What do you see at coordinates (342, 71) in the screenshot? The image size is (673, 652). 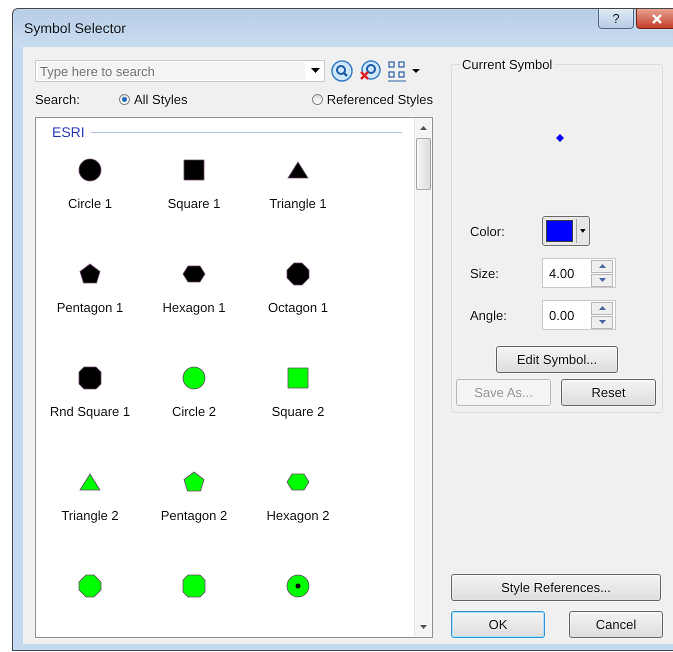 I see `search-icon` at bounding box center [342, 71].